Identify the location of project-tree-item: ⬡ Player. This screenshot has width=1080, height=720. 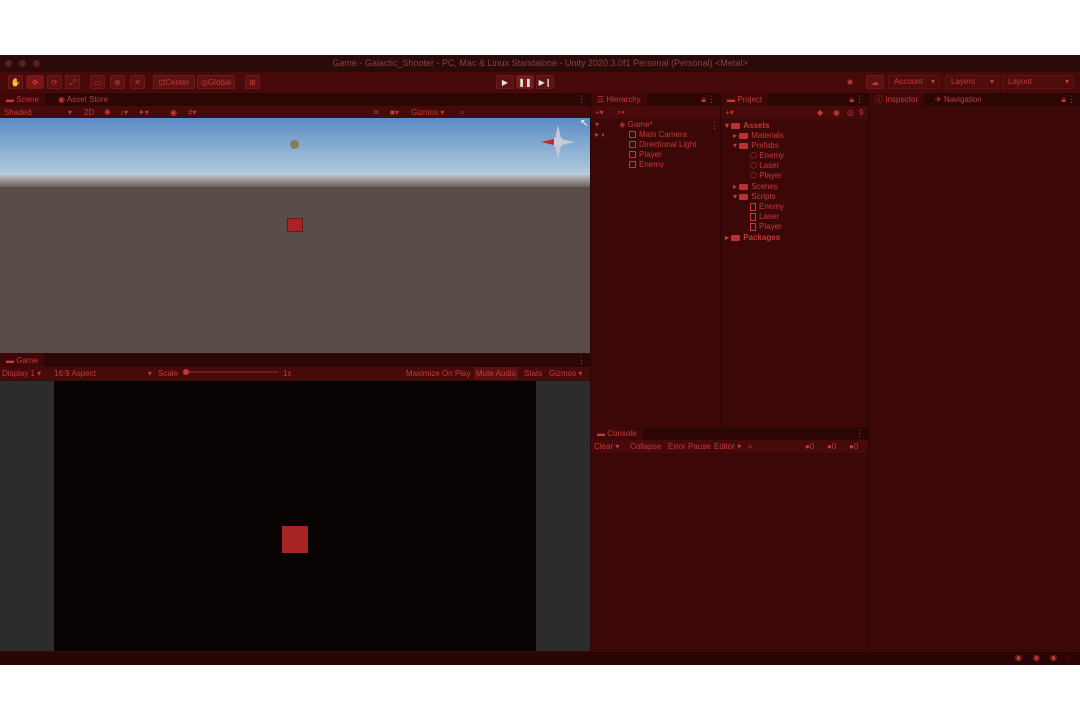
(766, 176).